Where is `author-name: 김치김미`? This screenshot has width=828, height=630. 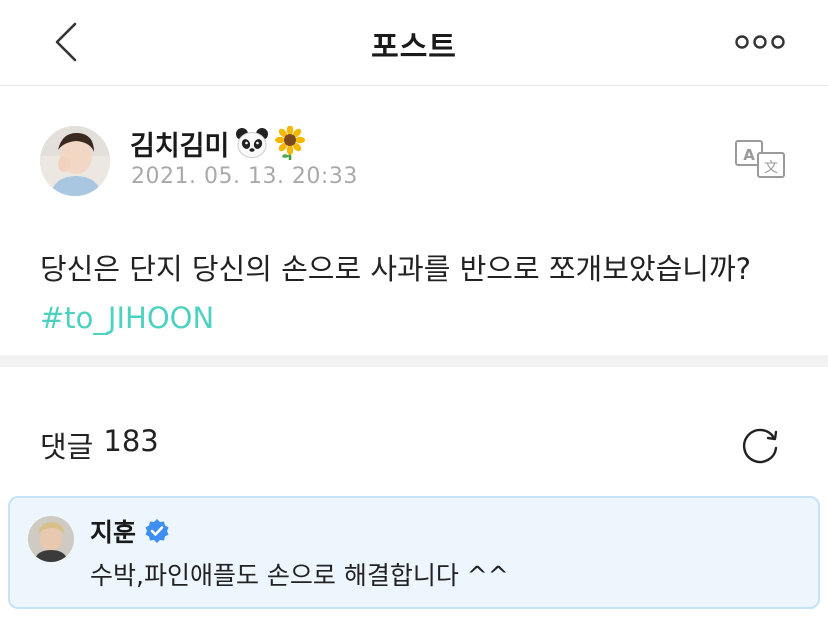 author-name: 김치김미 is located at coordinates (179, 143).